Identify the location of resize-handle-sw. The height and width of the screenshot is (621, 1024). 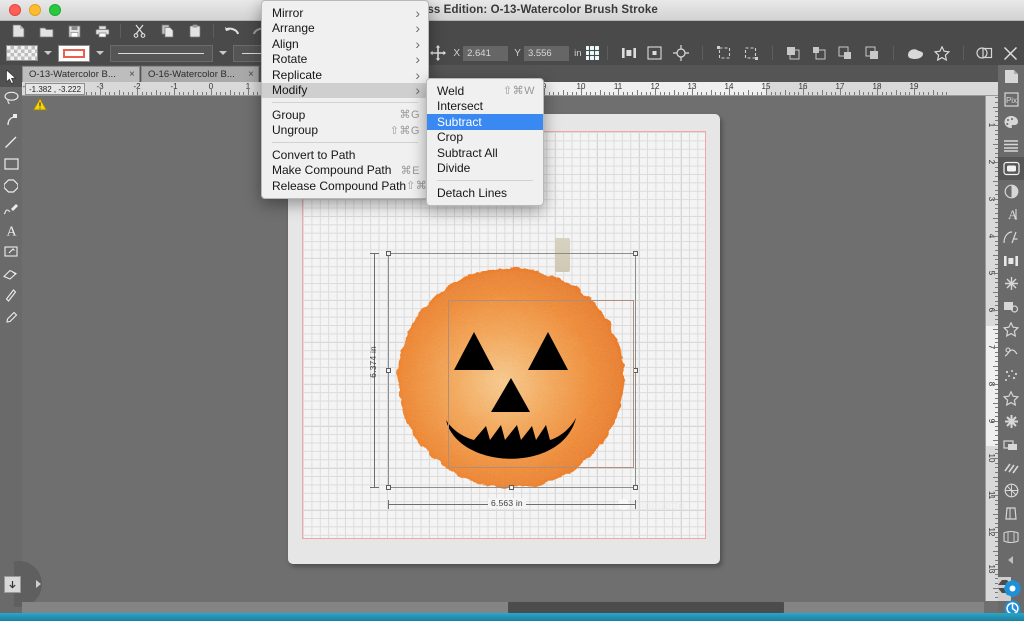
(388, 487).